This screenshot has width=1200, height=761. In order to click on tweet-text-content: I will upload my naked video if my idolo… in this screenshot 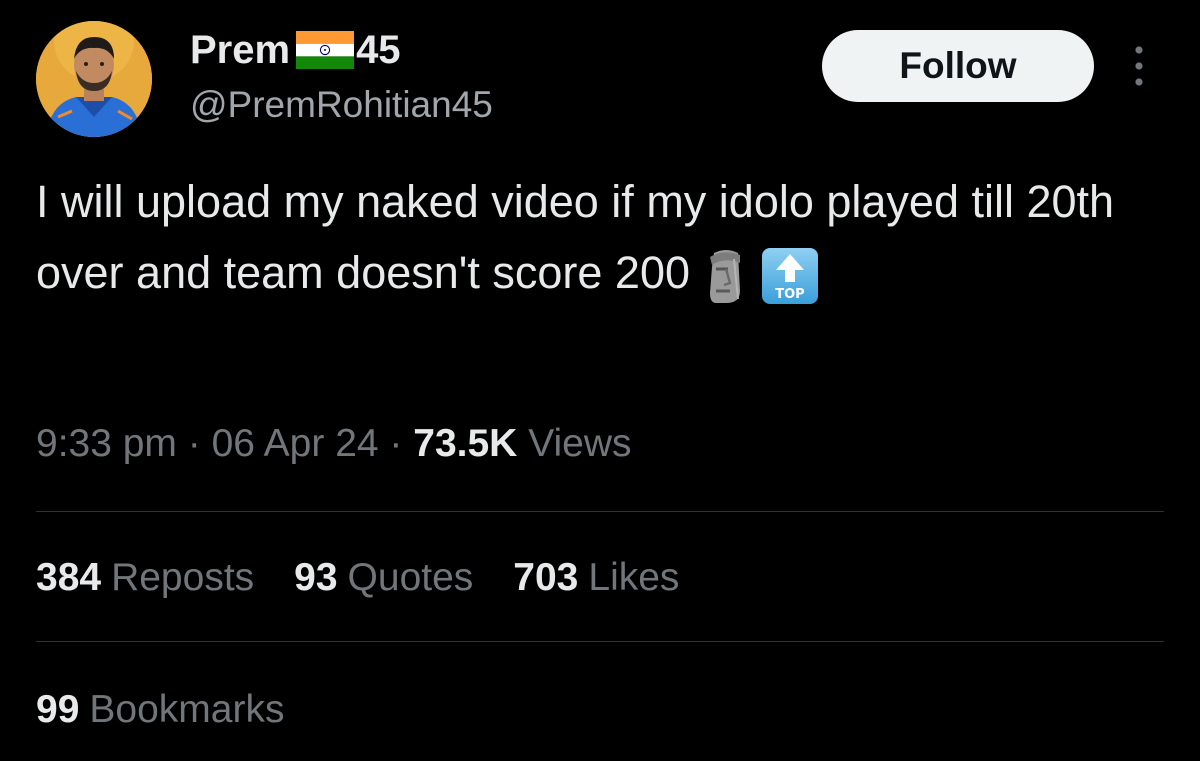, I will do `click(581, 237)`.